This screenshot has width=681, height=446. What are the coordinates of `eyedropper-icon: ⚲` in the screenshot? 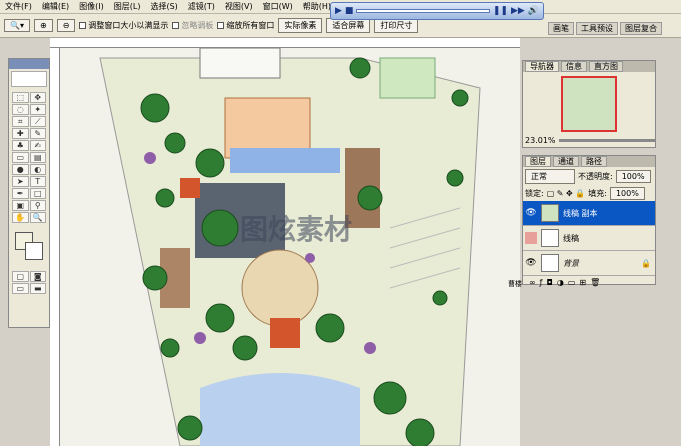 It's located at (37, 205).